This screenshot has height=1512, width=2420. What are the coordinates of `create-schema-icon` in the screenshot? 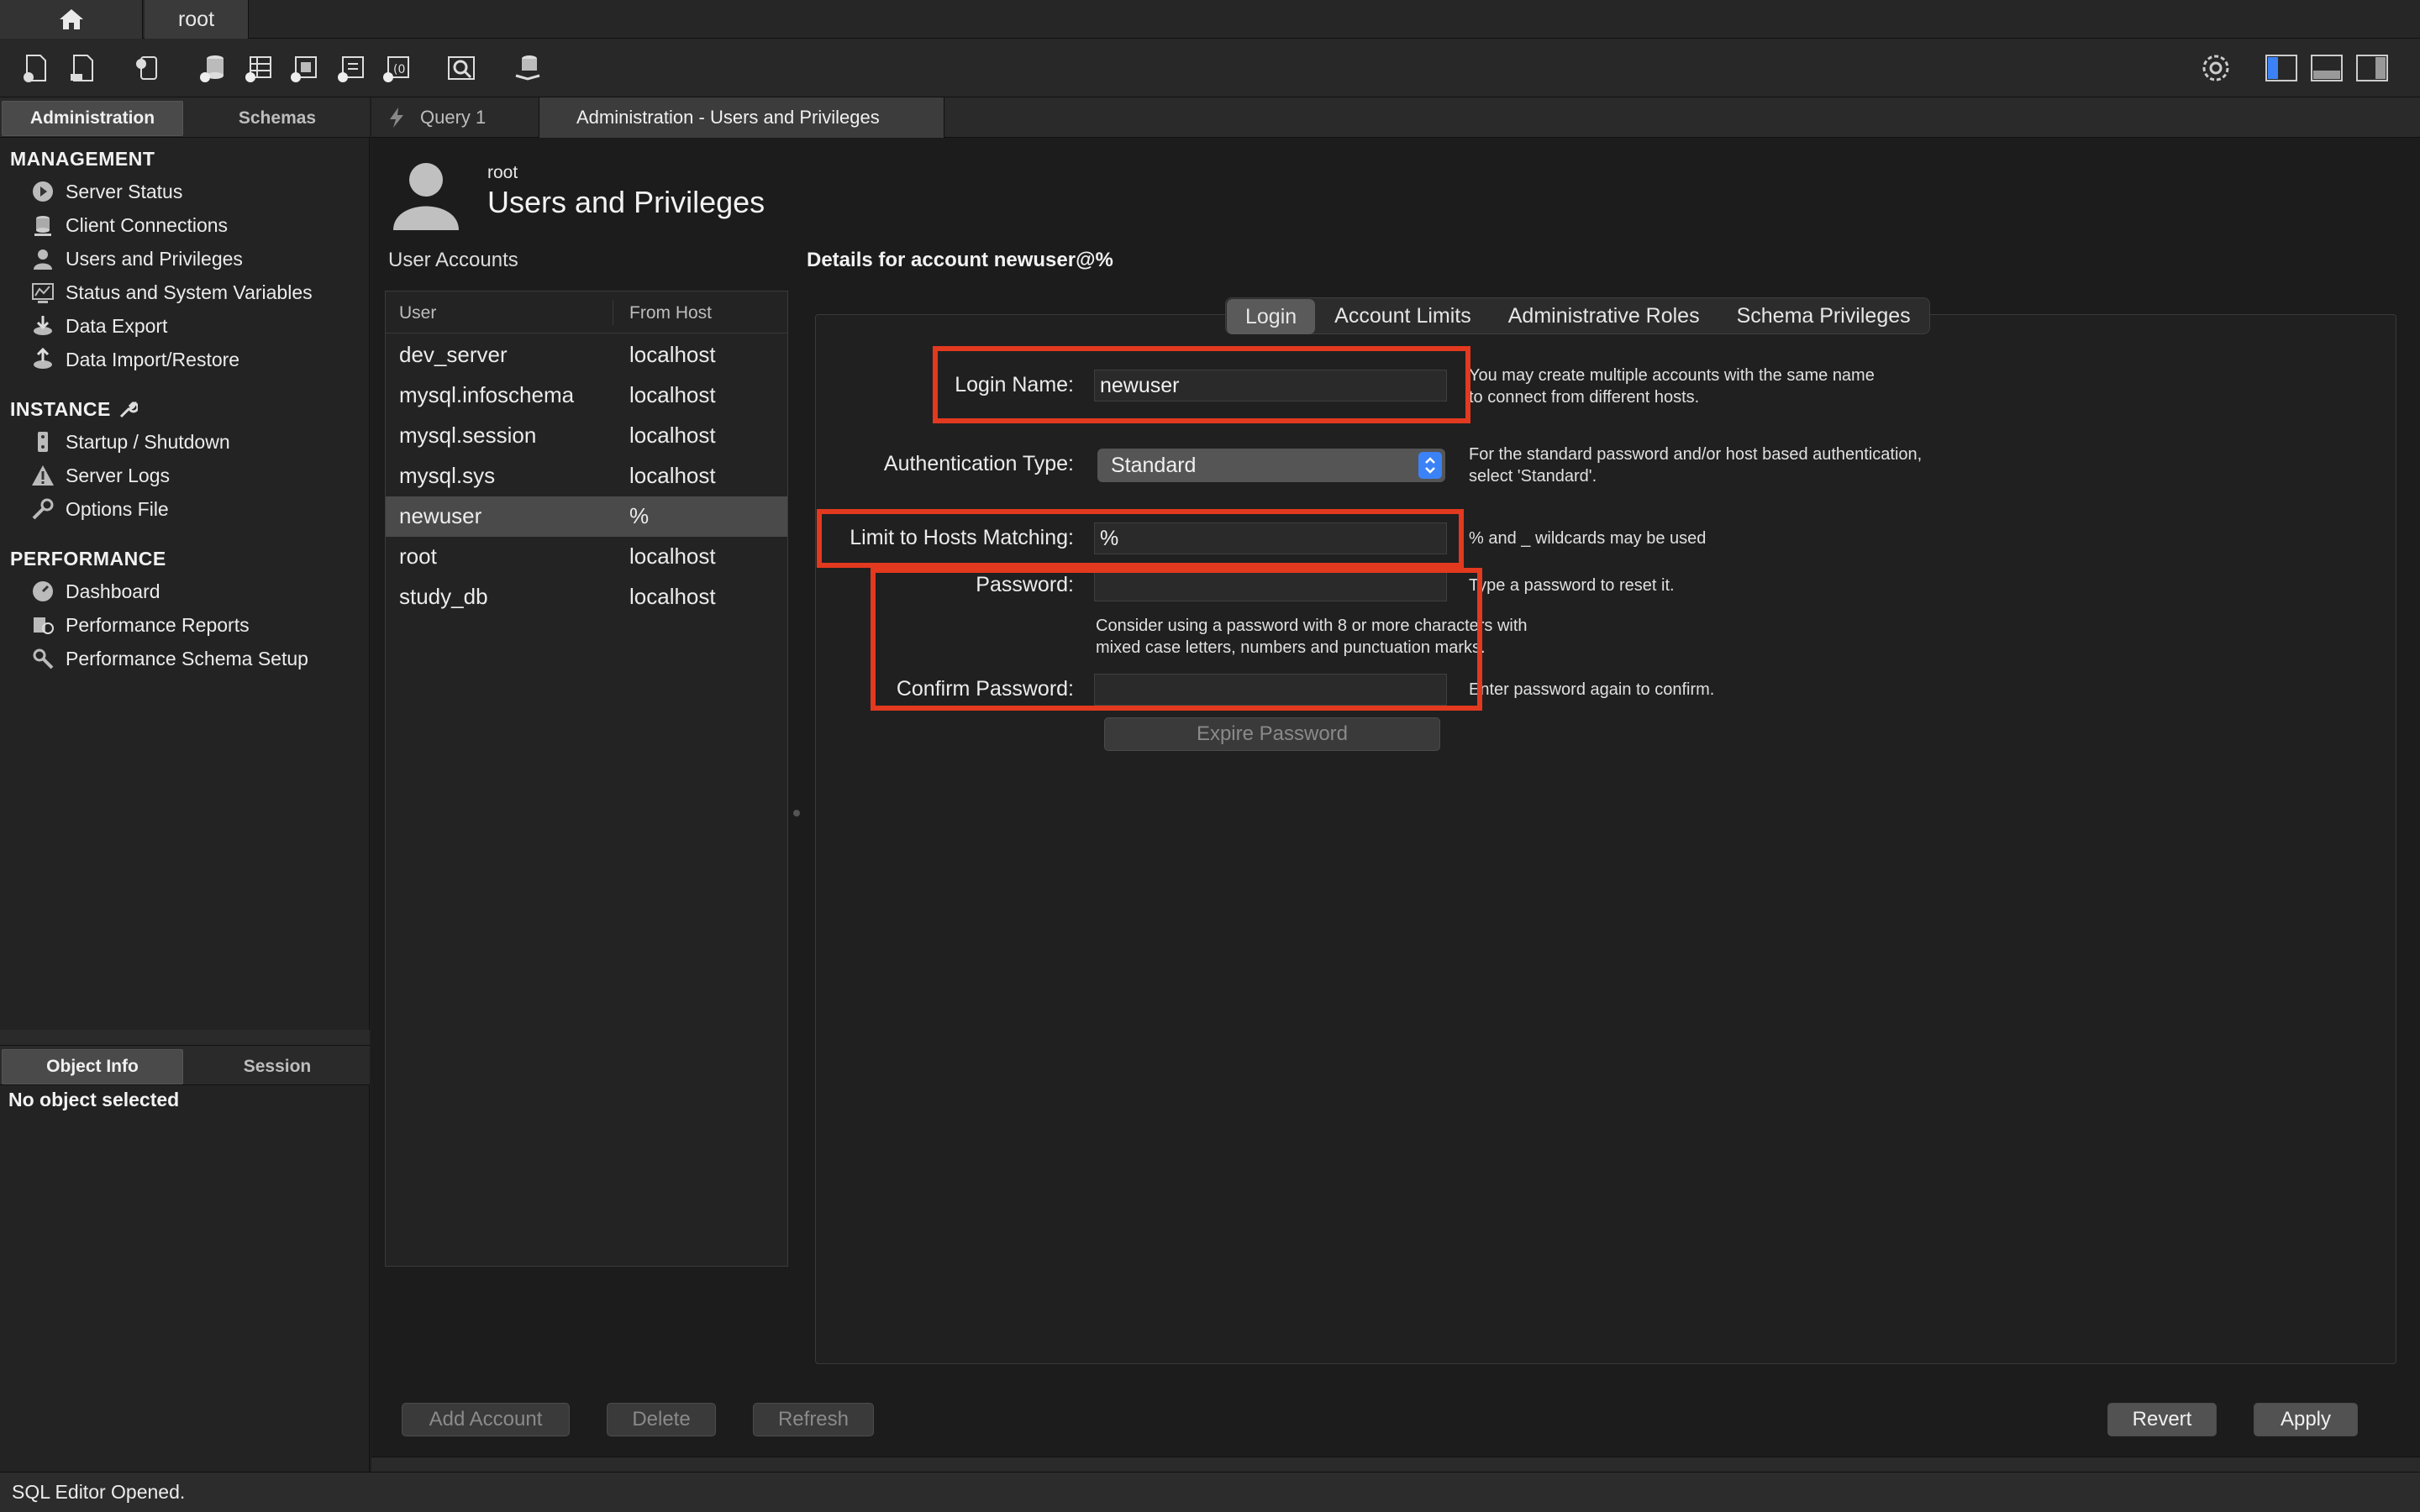 It's located at (212, 68).